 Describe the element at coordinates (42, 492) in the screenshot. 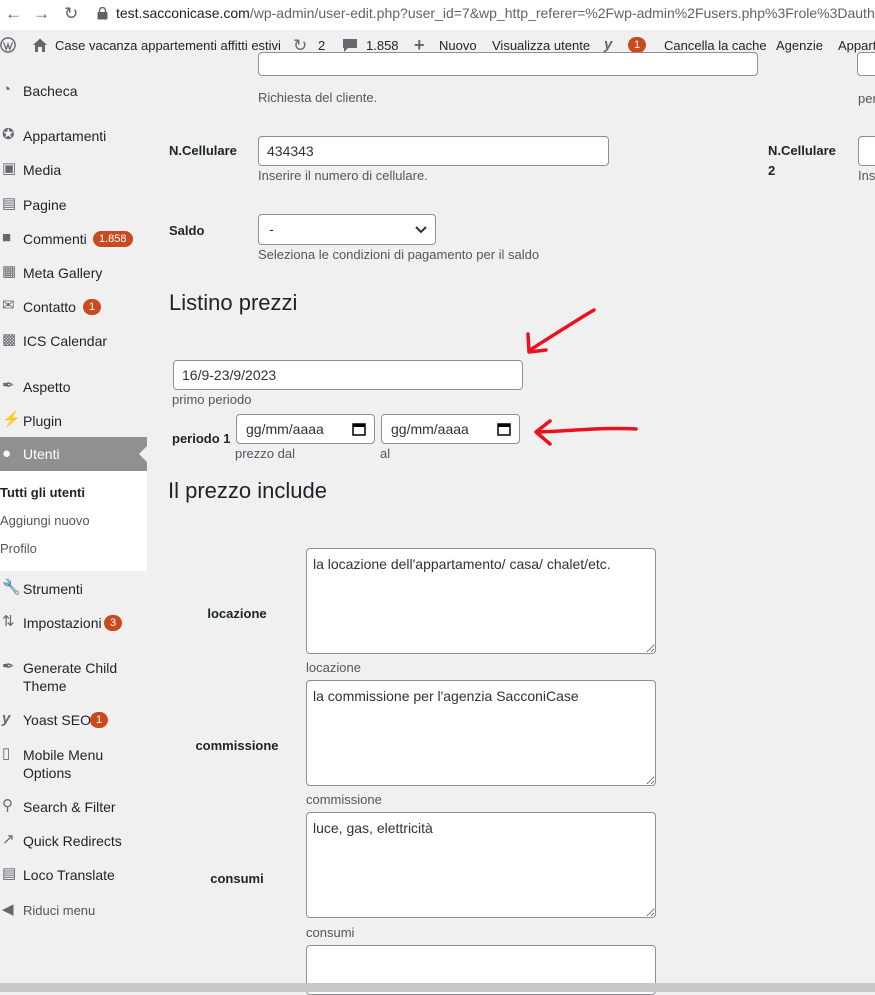

I see `submenu-tutti-gli-utenti: Tutti gli utenti` at that location.